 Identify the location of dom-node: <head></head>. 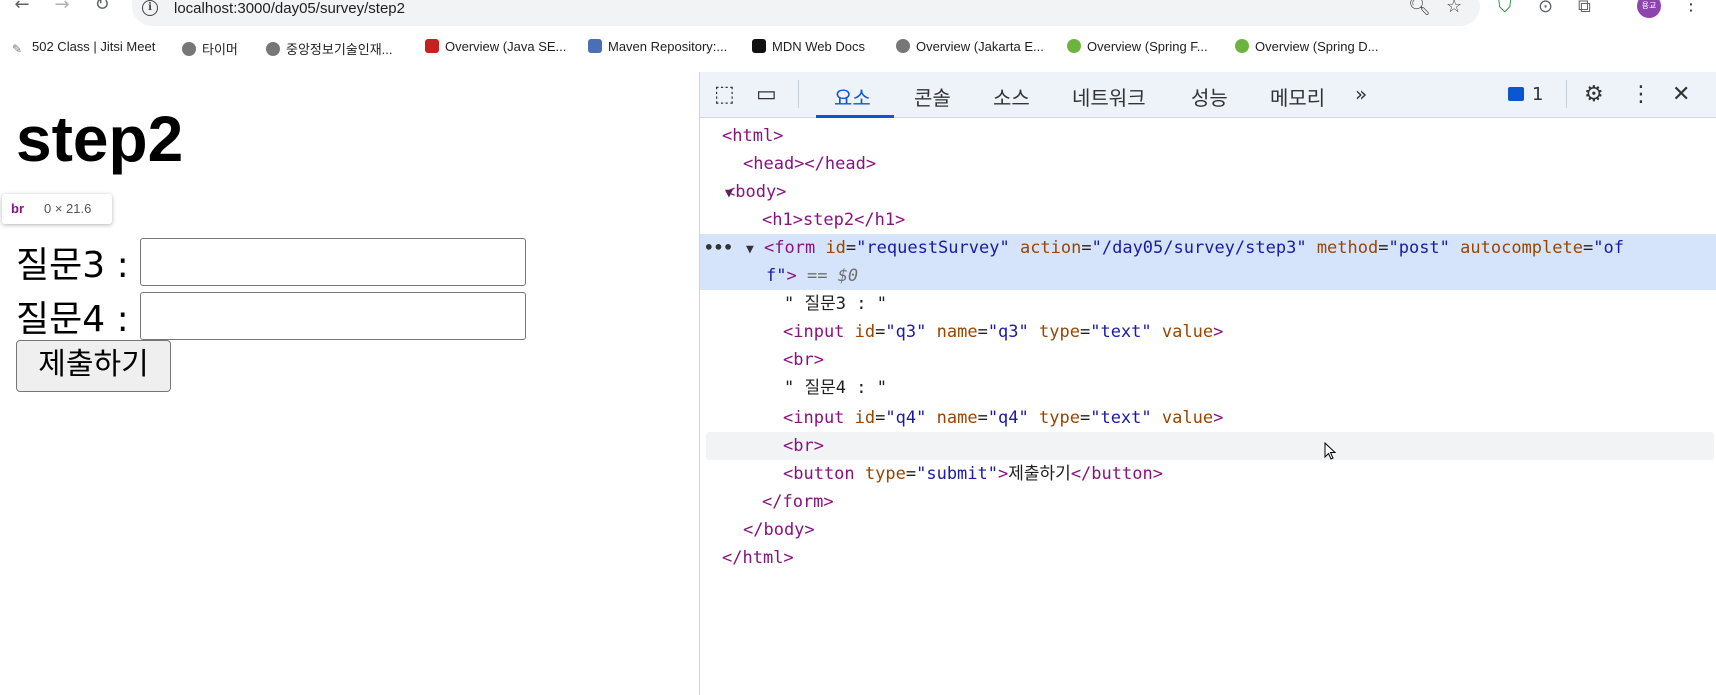
(1208, 164).